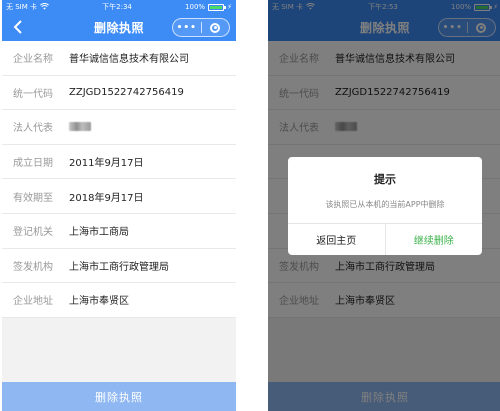  I want to click on mini-program-capsule: •••, so click(201, 27).